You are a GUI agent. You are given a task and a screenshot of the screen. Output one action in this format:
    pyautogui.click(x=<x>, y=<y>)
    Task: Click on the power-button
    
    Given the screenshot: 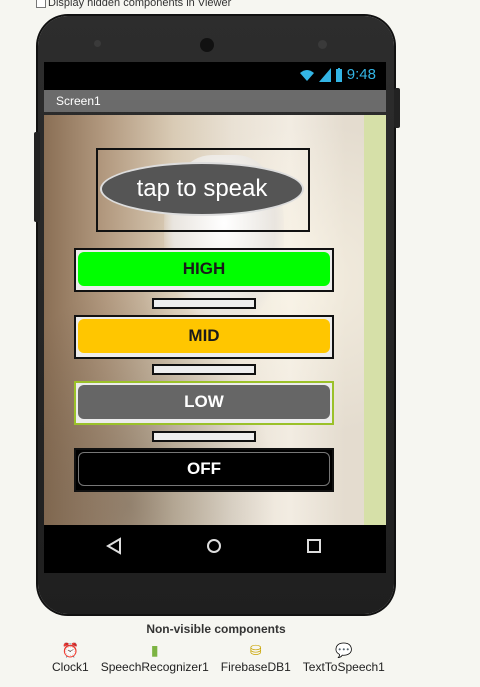 What is the action you would take?
    pyautogui.click(x=397, y=108)
    